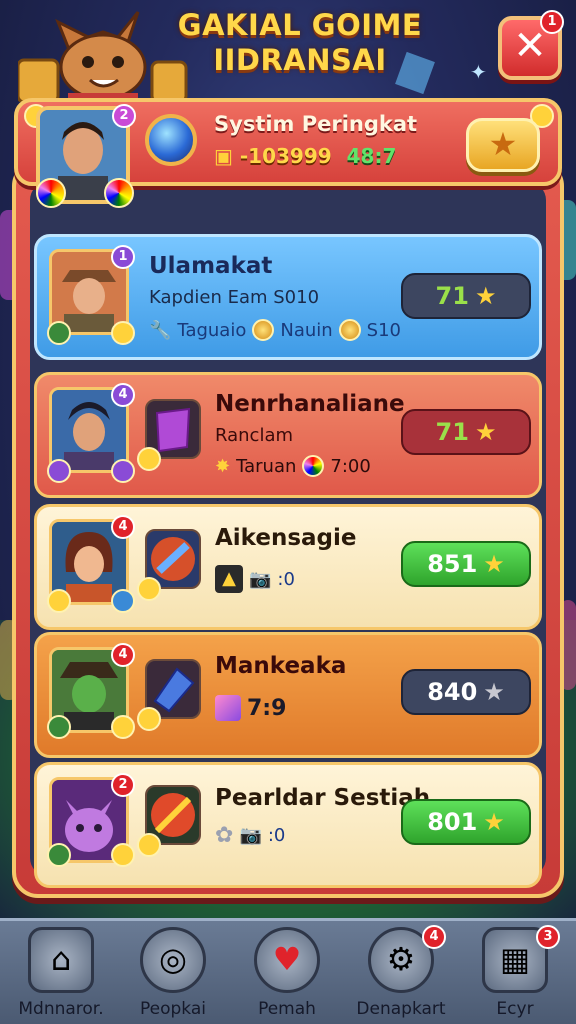 The height and width of the screenshot is (1024, 576). I want to click on green-arrow-icon, so click(59, 727).